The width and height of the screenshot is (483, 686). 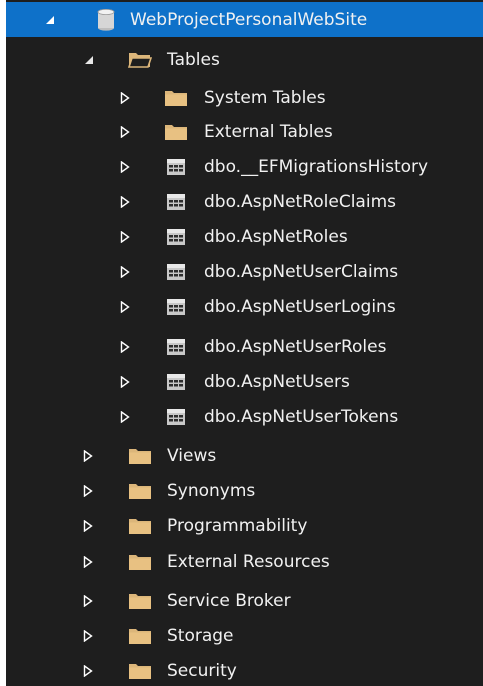 What do you see at coordinates (244, 455) in the screenshot?
I see `tree-node-views: Views` at bounding box center [244, 455].